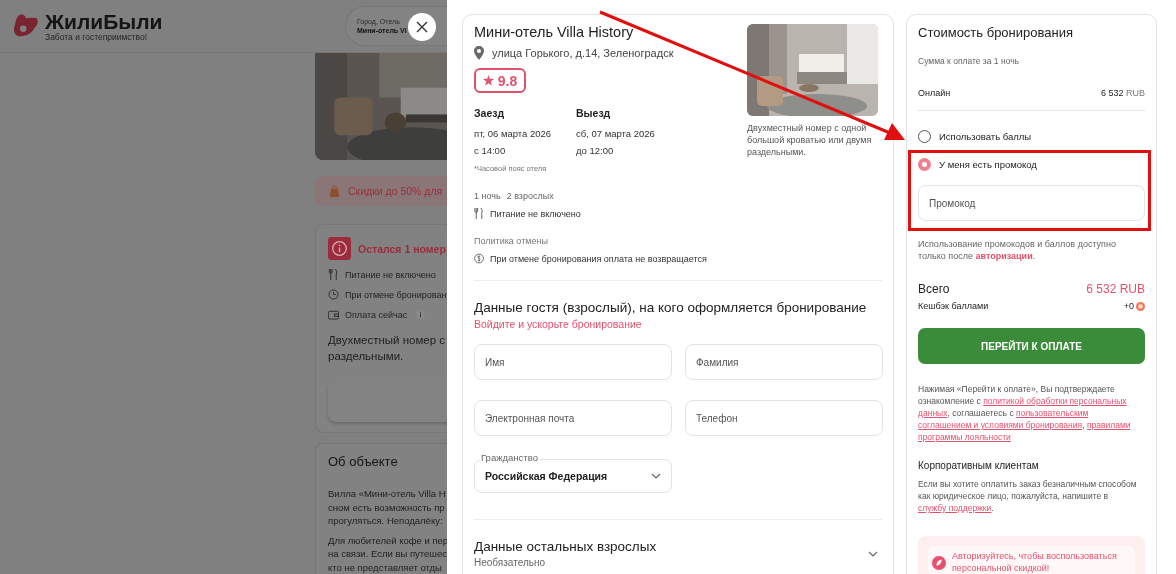 Image resolution: width=1176 pixels, height=574 pixels. I want to click on logo-name: ЖилиБыли, so click(104, 21).